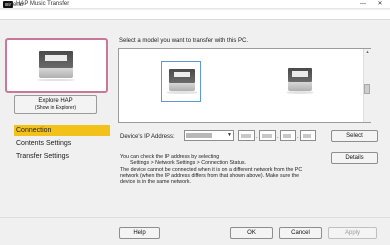 The image size is (390, 245). I want to click on description-line-5: device is in the same network., so click(155, 182).